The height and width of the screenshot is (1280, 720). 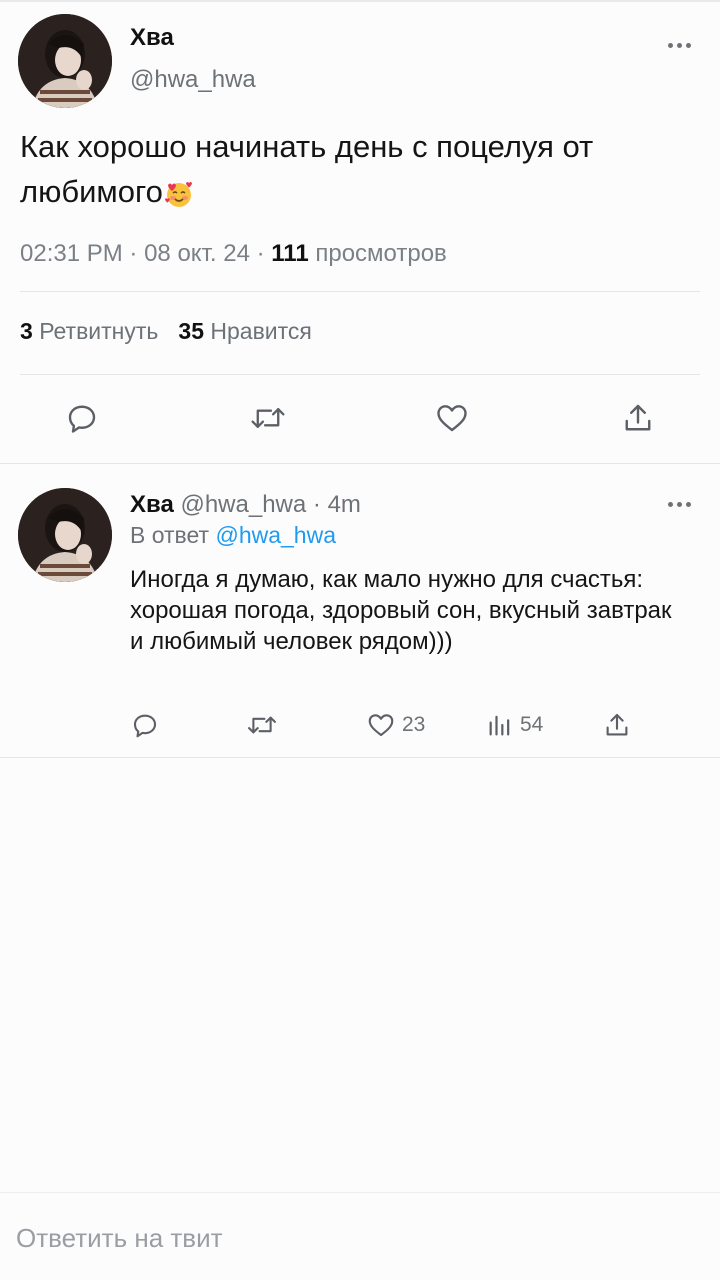 I want to click on likes-stat: 35 Нравится, so click(x=244, y=331).